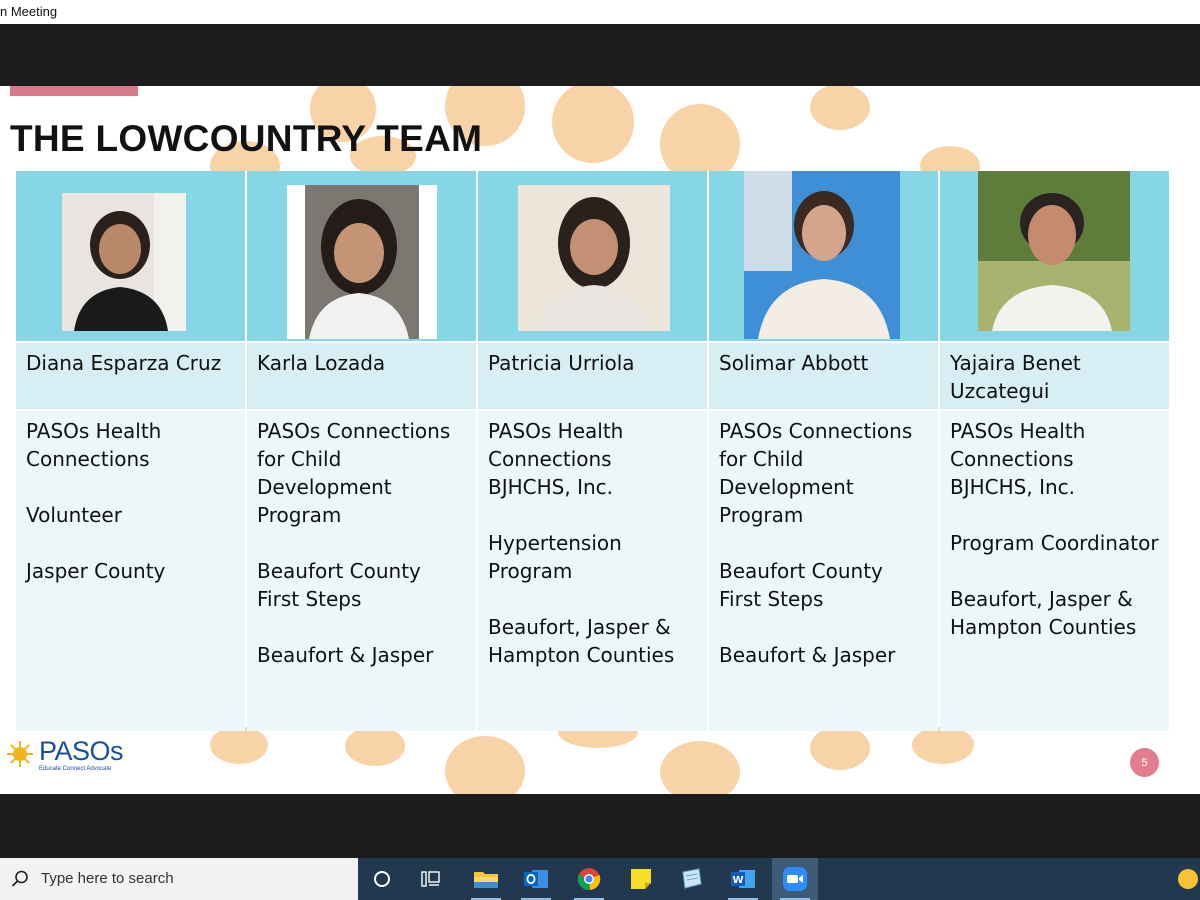 The image size is (1200, 900). Describe the element at coordinates (361, 376) in the screenshot. I see `member-name: Karla Lozada` at that location.